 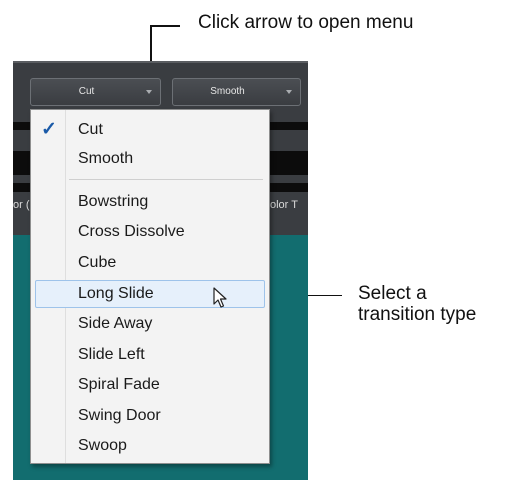 I want to click on menu-separator, so click(x=166, y=179).